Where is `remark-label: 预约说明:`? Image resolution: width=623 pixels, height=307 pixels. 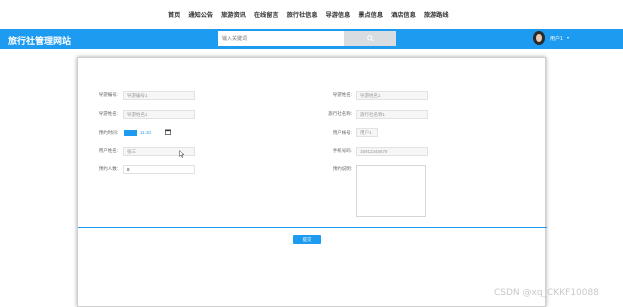
remark-label: 预约说明: is located at coordinates (342, 168).